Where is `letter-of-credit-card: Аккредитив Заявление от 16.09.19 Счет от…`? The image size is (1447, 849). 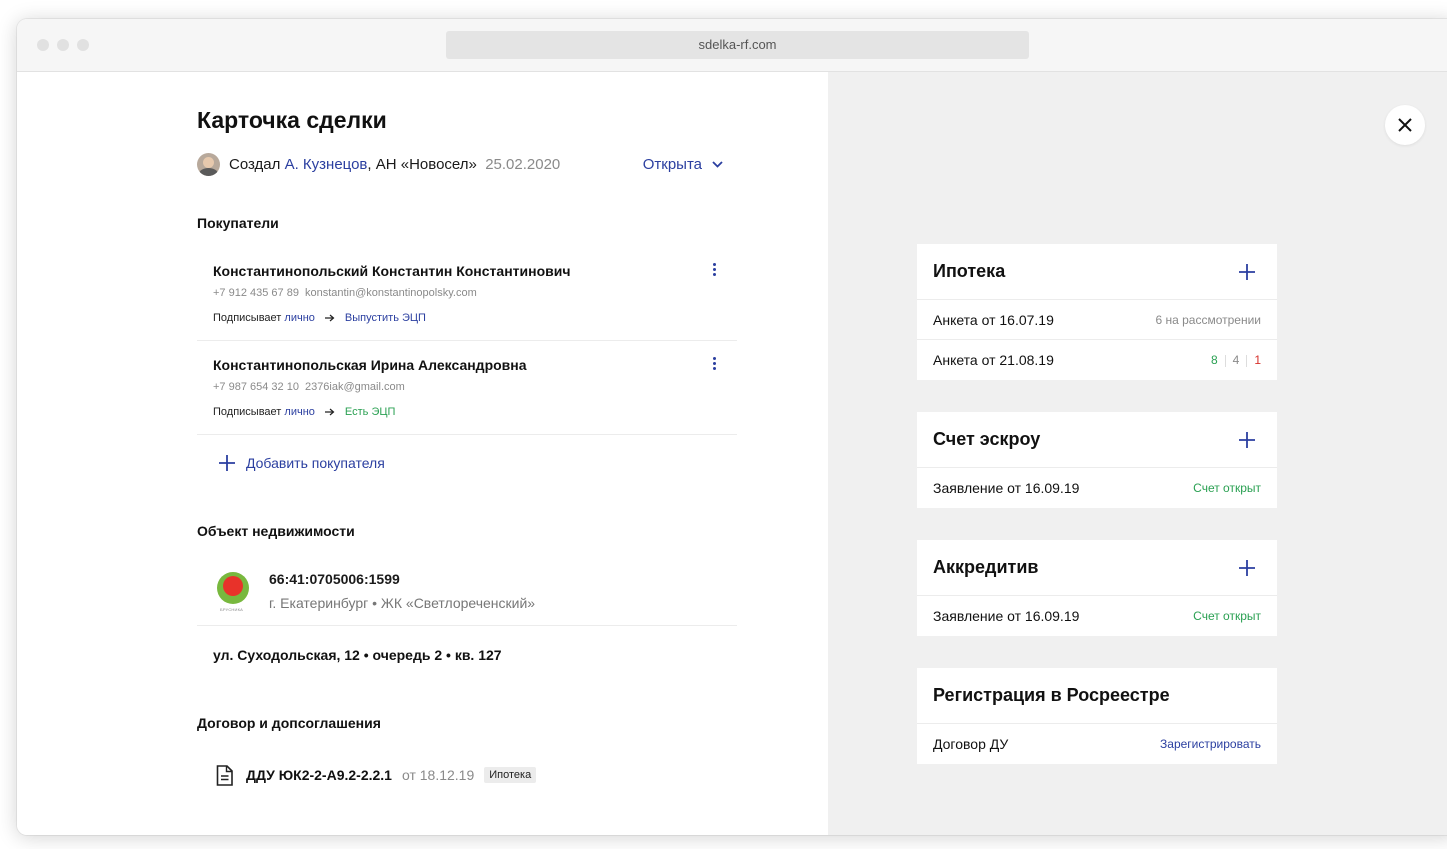
letter-of-credit-card: Аккредитив Заявление от 16.09.19 Счет от… is located at coordinates (1097, 588).